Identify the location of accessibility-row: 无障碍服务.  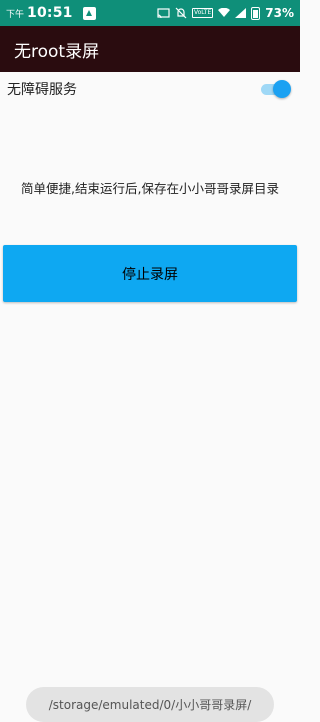
(150, 89).